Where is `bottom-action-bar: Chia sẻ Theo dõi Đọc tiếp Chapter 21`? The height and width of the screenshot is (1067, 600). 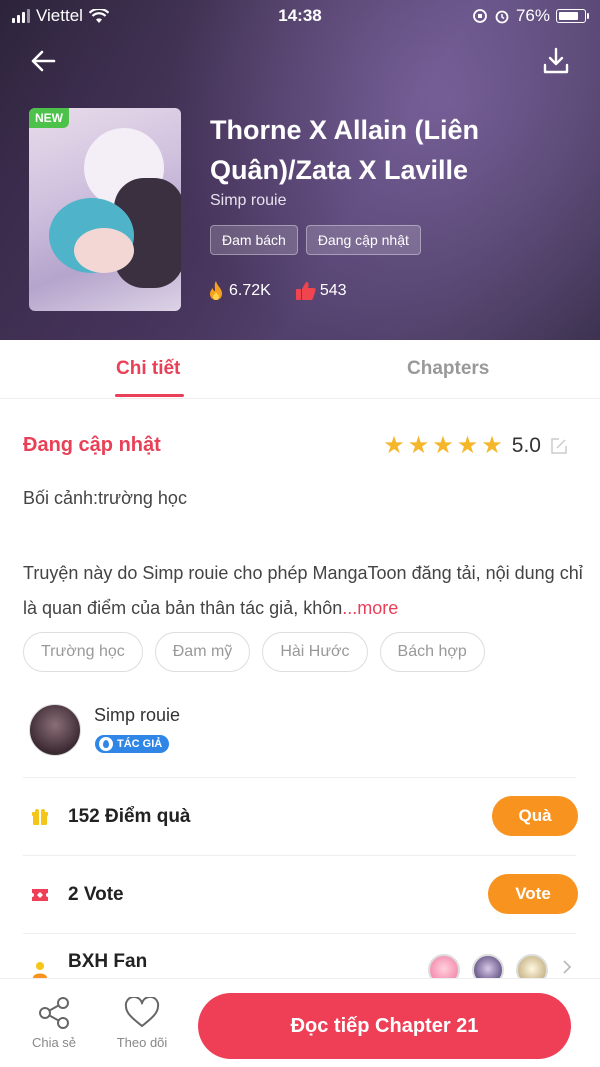
bottom-action-bar: Chia sẻ Theo dõi Đọc tiếp Chapter 21 is located at coordinates (300, 1022).